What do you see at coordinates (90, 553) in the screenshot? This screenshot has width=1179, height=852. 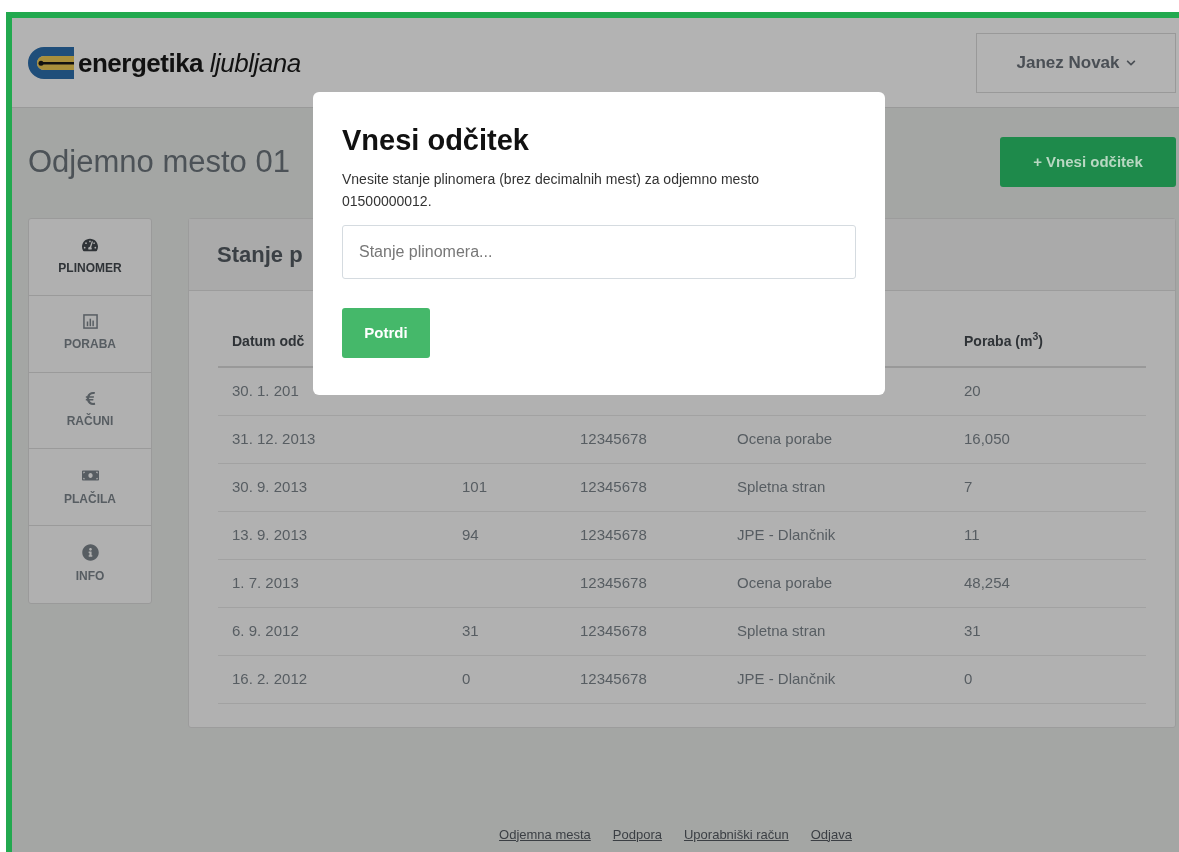 I see `info-icon` at bounding box center [90, 553].